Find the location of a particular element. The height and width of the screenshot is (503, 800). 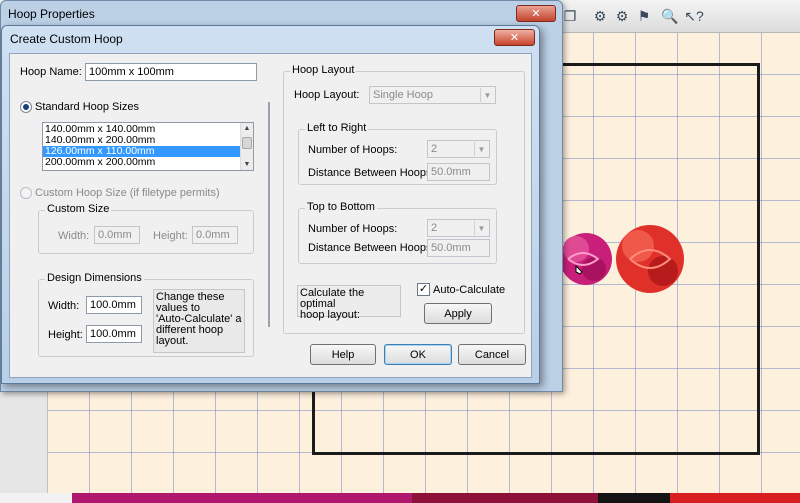

color-swatch-maroon is located at coordinates (505, 498).